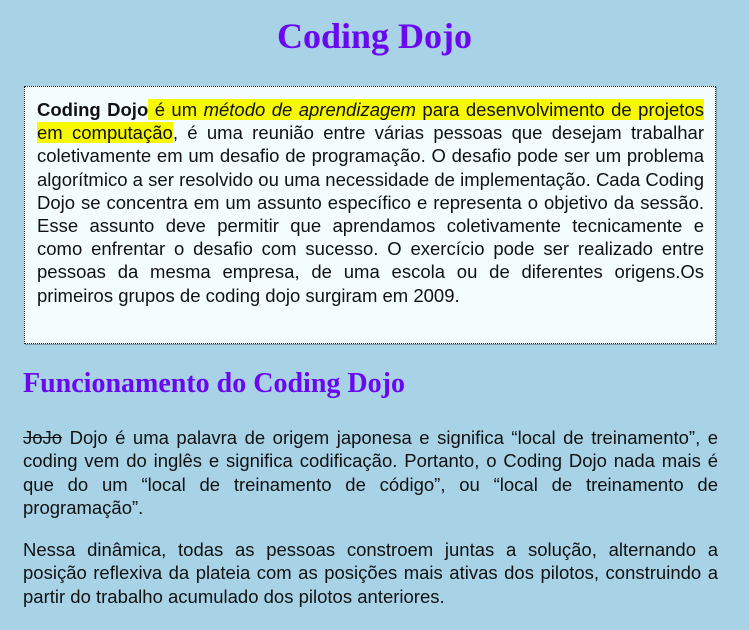 This screenshot has height=630, width=749. What do you see at coordinates (309, 109) in the screenshot?
I see `intro-highlight-italic: método de aprendizagem` at bounding box center [309, 109].